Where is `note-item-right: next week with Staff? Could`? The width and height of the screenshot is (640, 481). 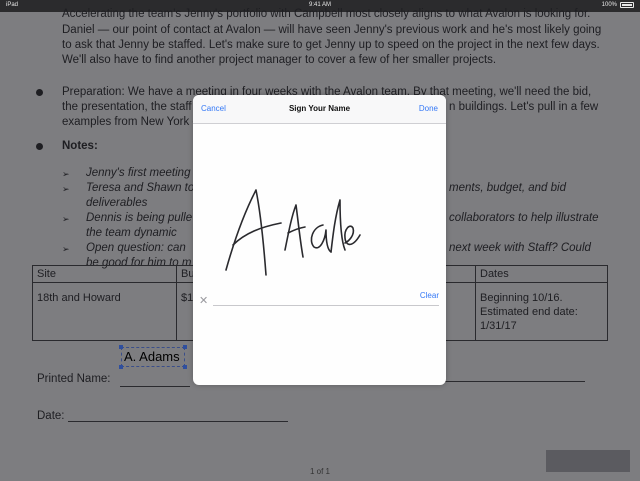 note-item-right: next week with Staff? Could is located at coordinates (520, 248).